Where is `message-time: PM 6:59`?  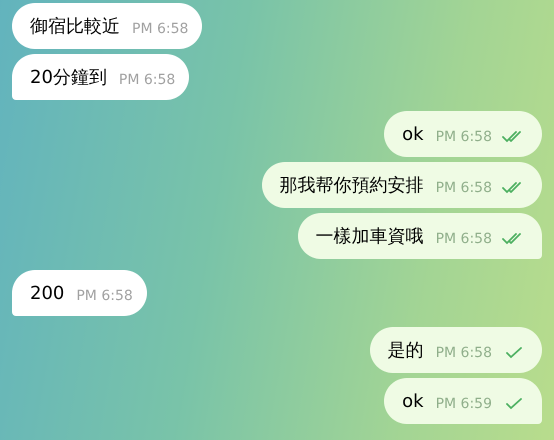 message-time: PM 6:59 is located at coordinates (464, 404).